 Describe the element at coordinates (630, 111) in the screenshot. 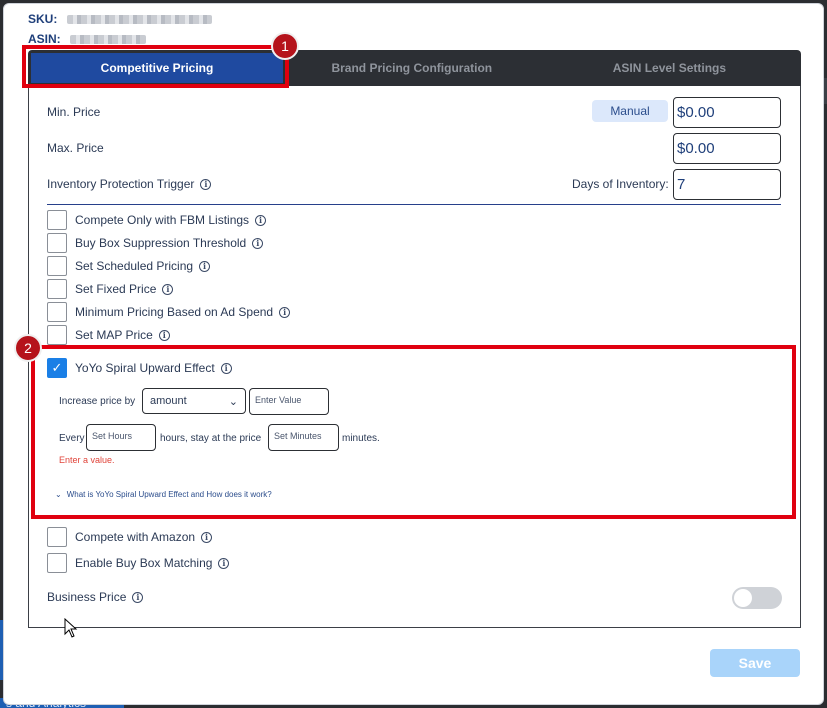

I see `manual-button: Manual` at that location.